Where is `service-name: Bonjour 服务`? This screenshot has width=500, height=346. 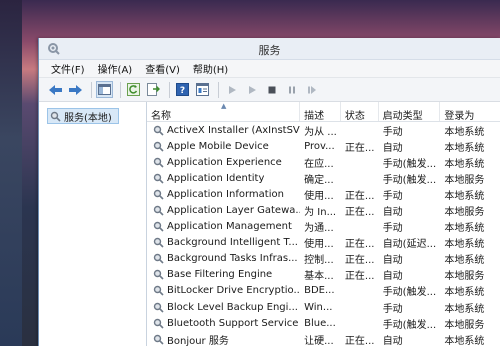
service-name: Bonjour 服务 is located at coordinates (198, 340).